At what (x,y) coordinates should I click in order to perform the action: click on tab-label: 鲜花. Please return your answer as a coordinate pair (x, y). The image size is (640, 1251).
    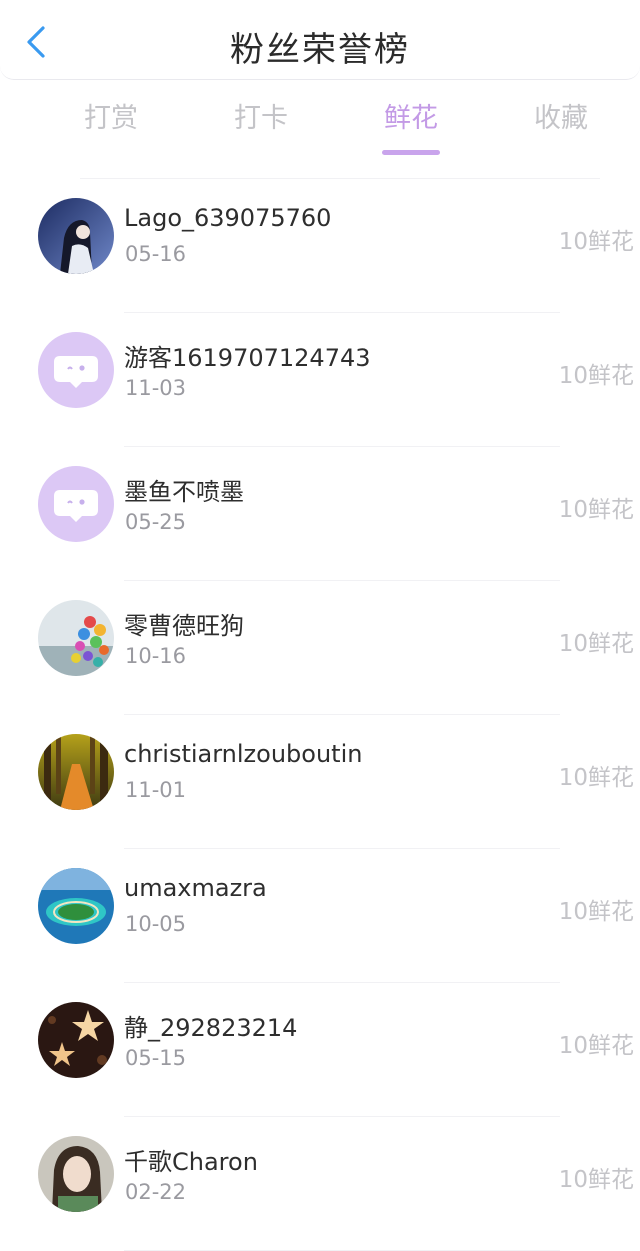
    Looking at the image, I should click on (411, 118).